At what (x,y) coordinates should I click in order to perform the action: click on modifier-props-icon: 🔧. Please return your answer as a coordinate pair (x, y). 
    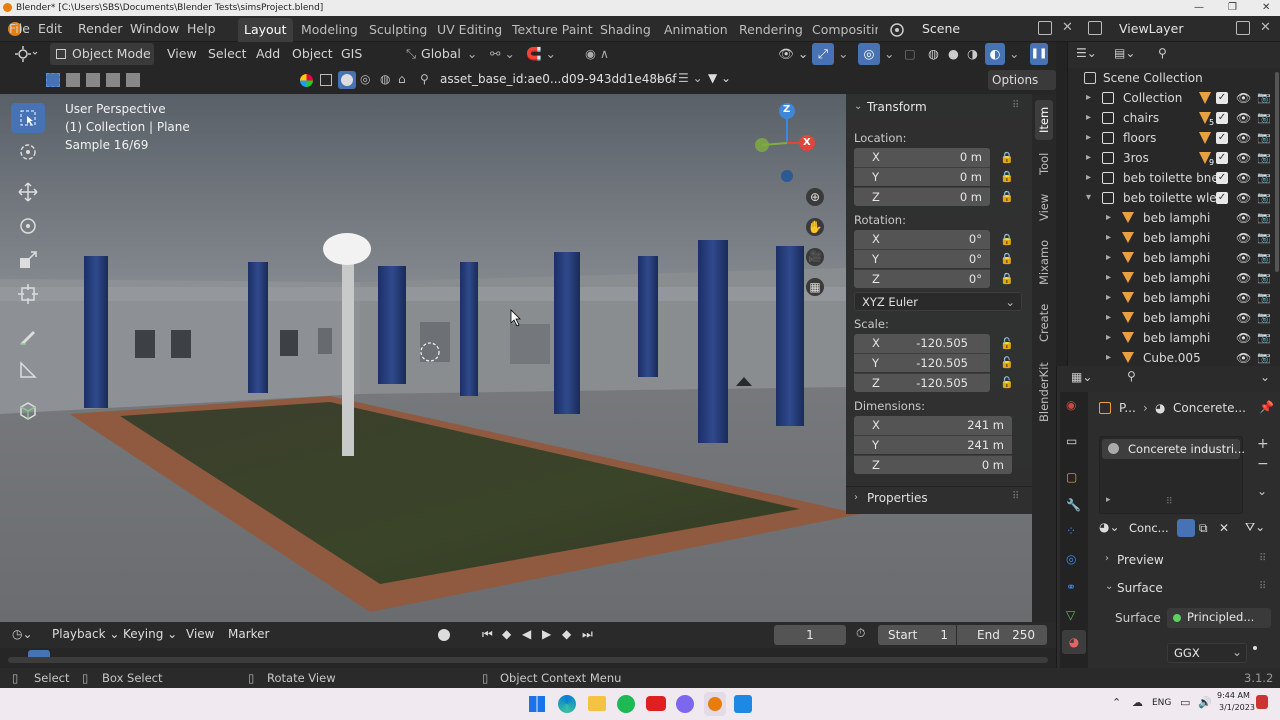
    Looking at the image, I should click on (1073, 505).